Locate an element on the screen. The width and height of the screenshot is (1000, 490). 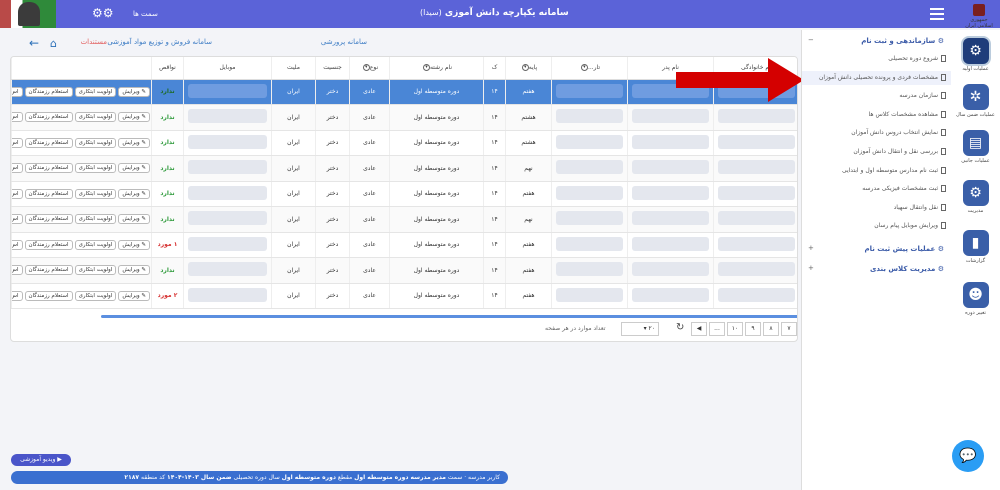
rail-item-change-period: ☻ تغییر دوره is located at coordinates (975, 299).